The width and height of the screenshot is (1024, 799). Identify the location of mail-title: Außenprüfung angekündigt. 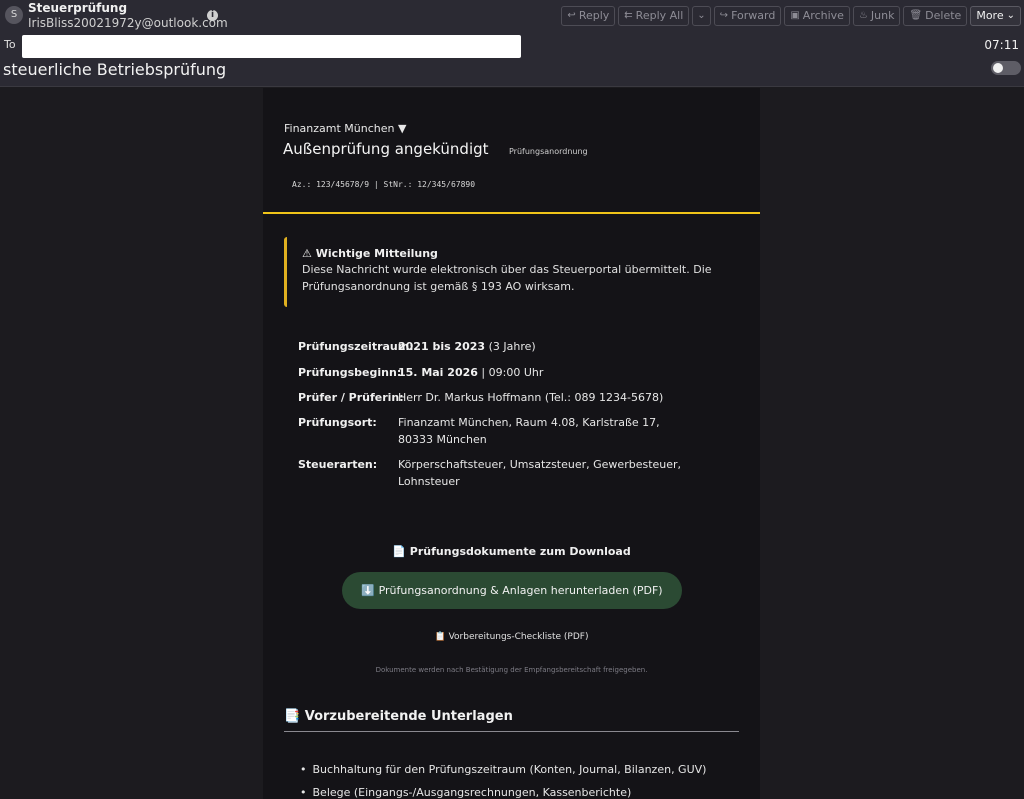
(386, 149).